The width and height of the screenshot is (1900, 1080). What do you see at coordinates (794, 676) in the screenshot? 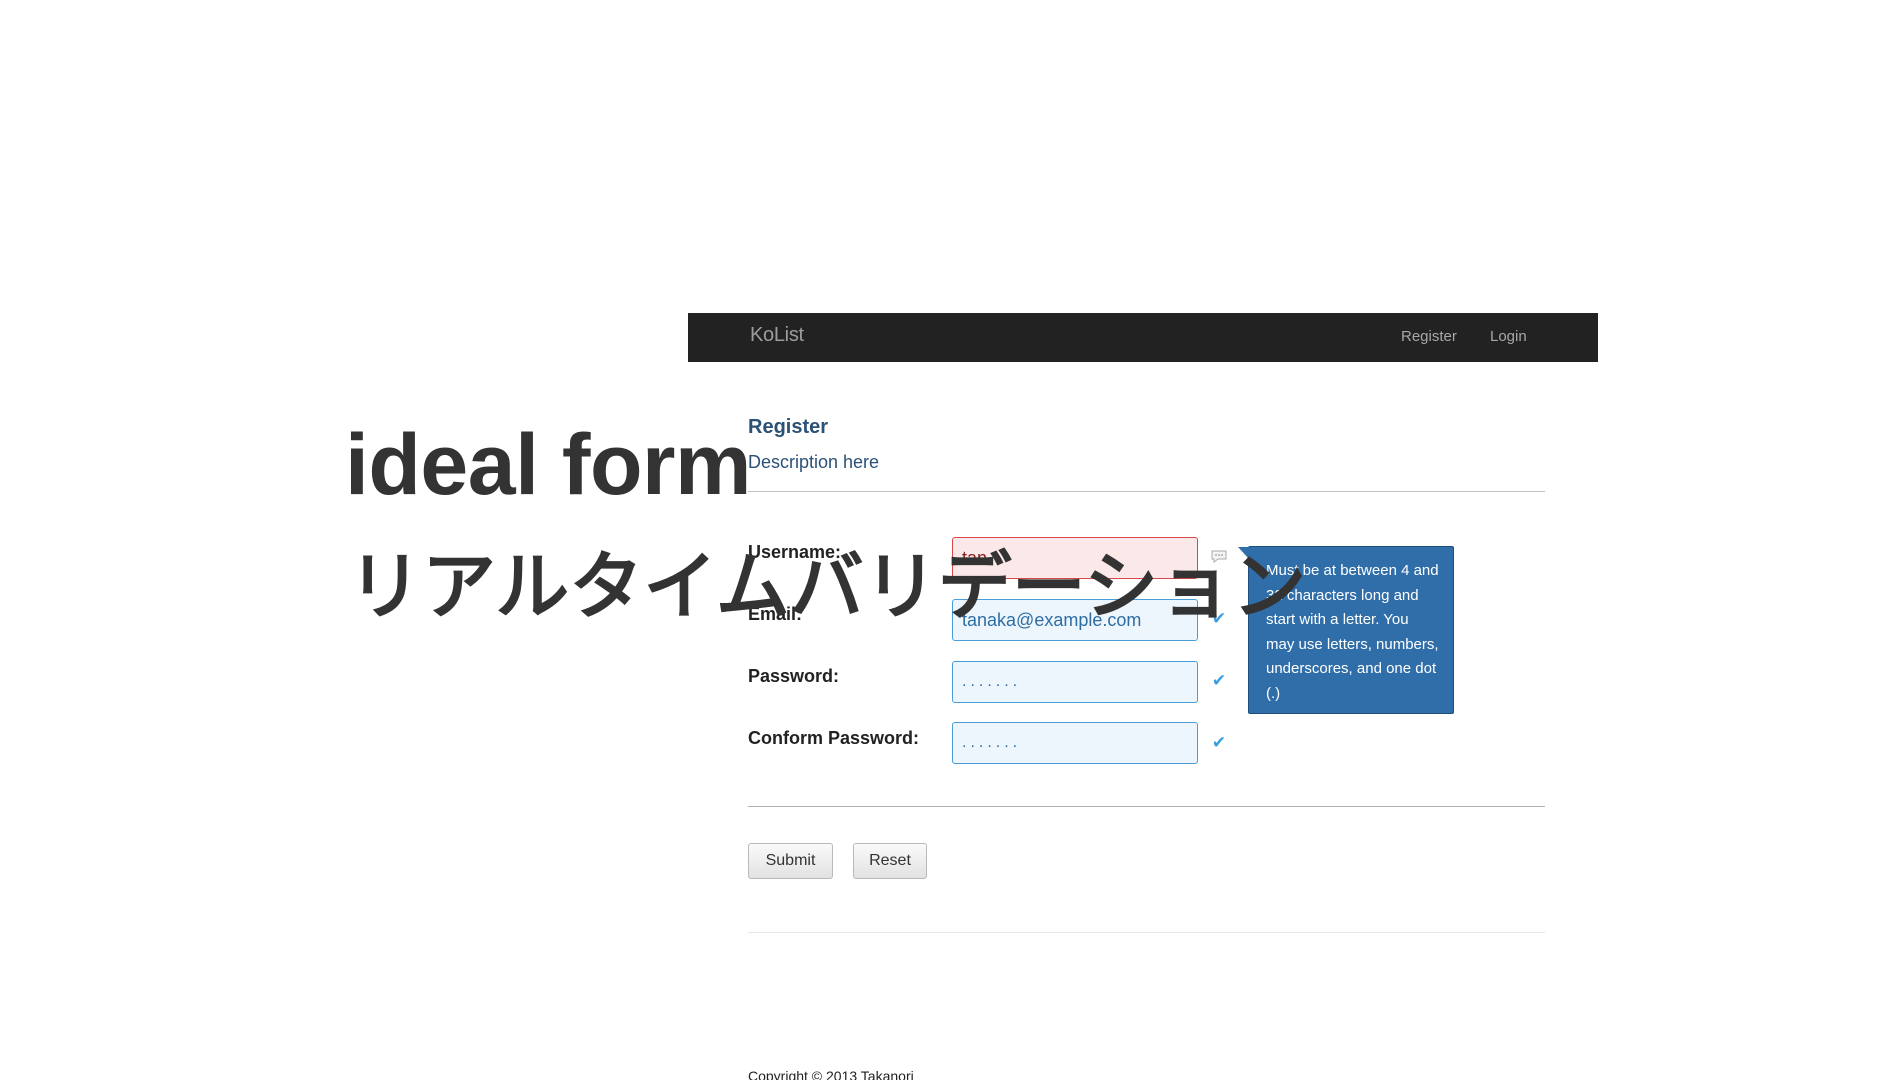
I see `password-label: Password:` at bounding box center [794, 676].